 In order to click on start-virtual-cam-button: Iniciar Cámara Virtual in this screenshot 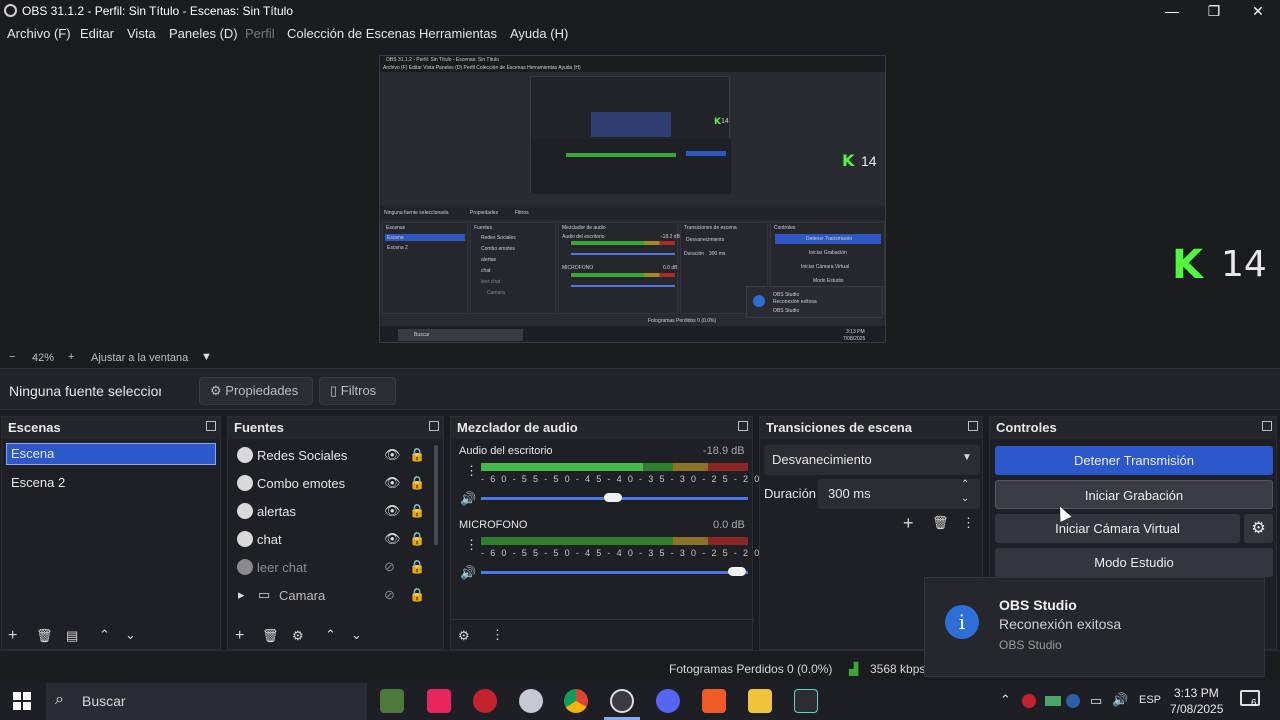, I will do `click(1117, 528)`.